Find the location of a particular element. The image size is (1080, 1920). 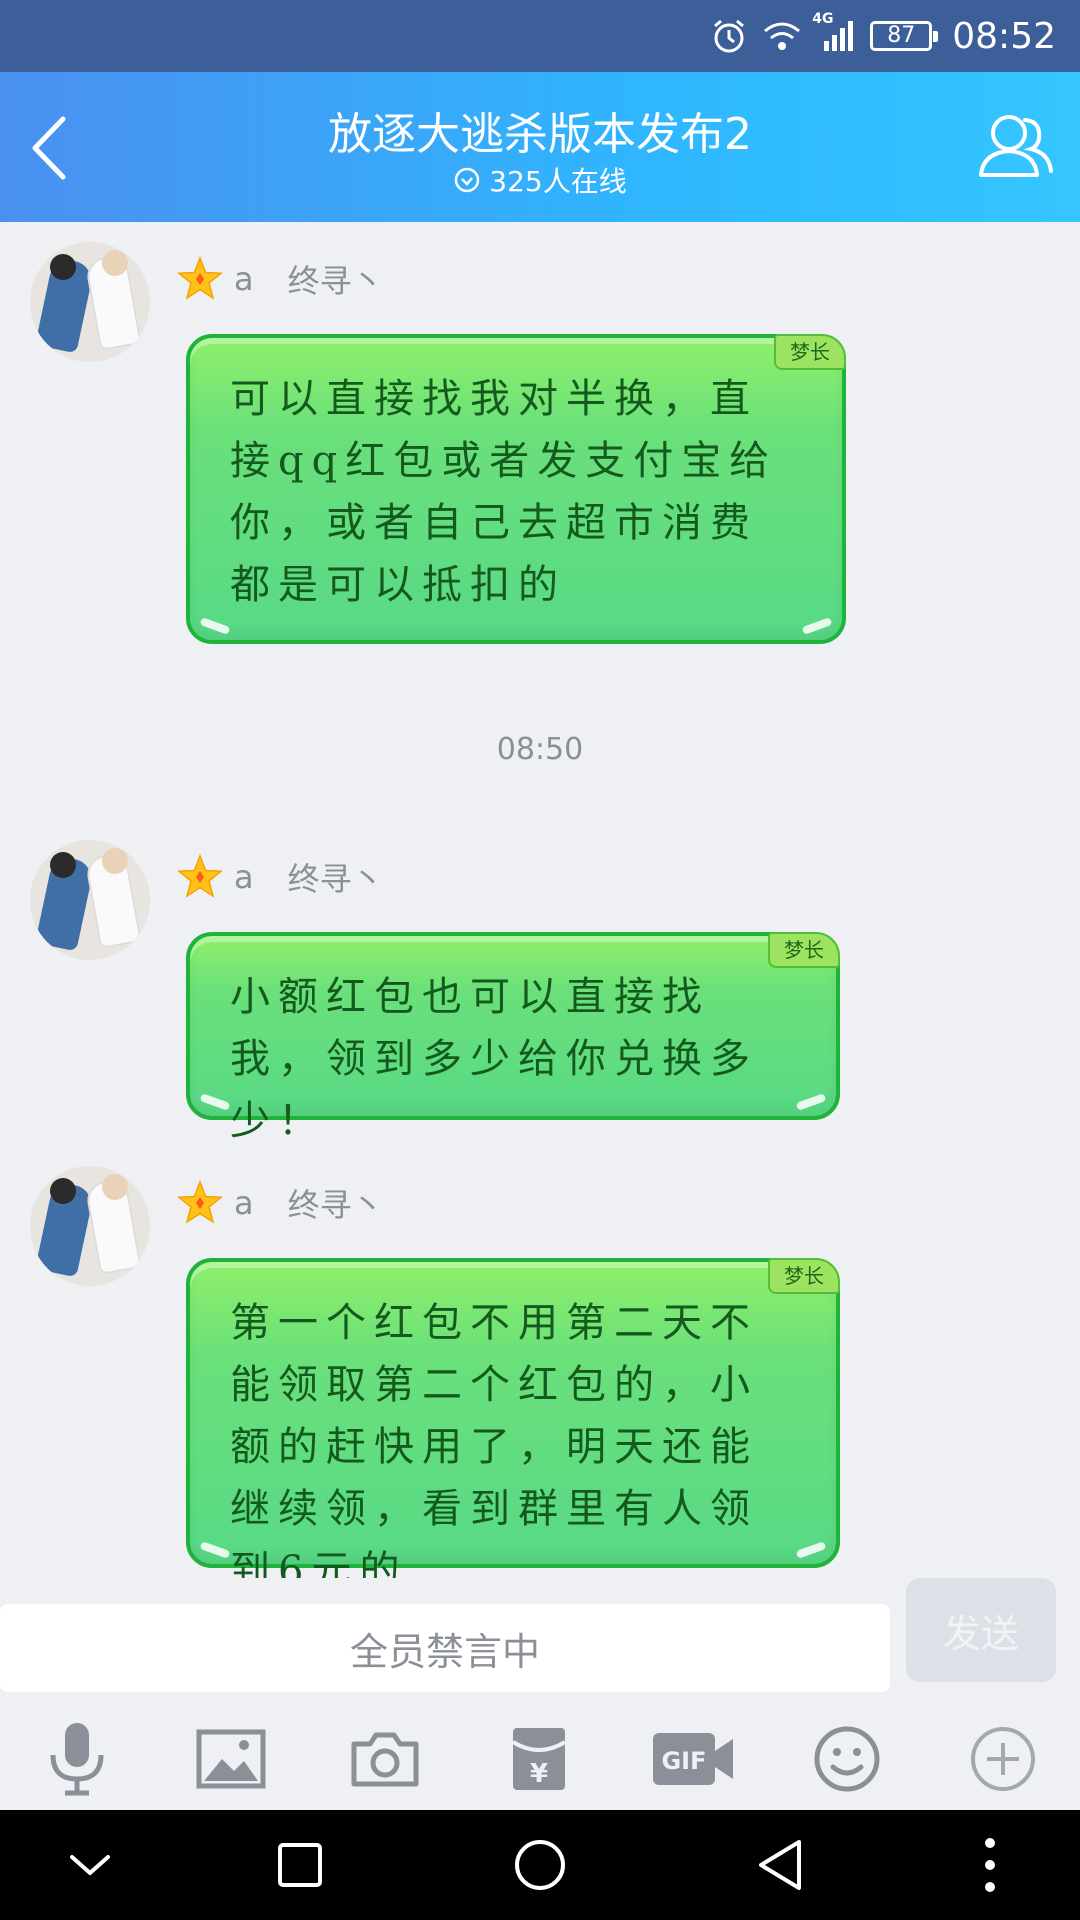

triangle-back-icon is located at coordinates (780, 1865).